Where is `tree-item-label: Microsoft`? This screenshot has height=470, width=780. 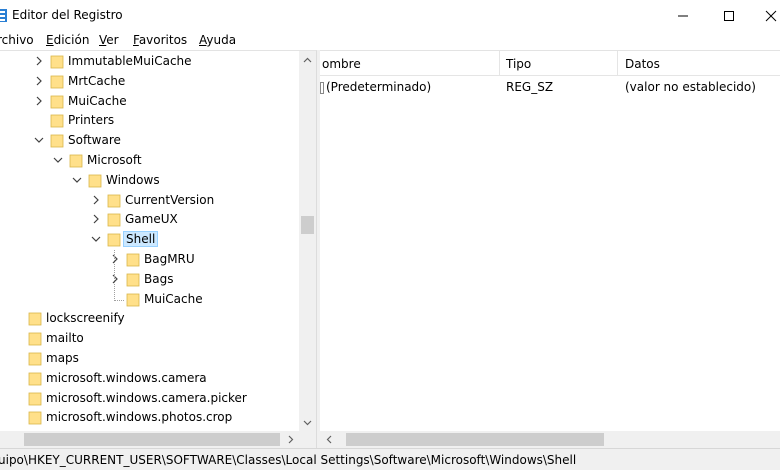
tree-item-label: Microsoft is located at coordinates (114, 160).